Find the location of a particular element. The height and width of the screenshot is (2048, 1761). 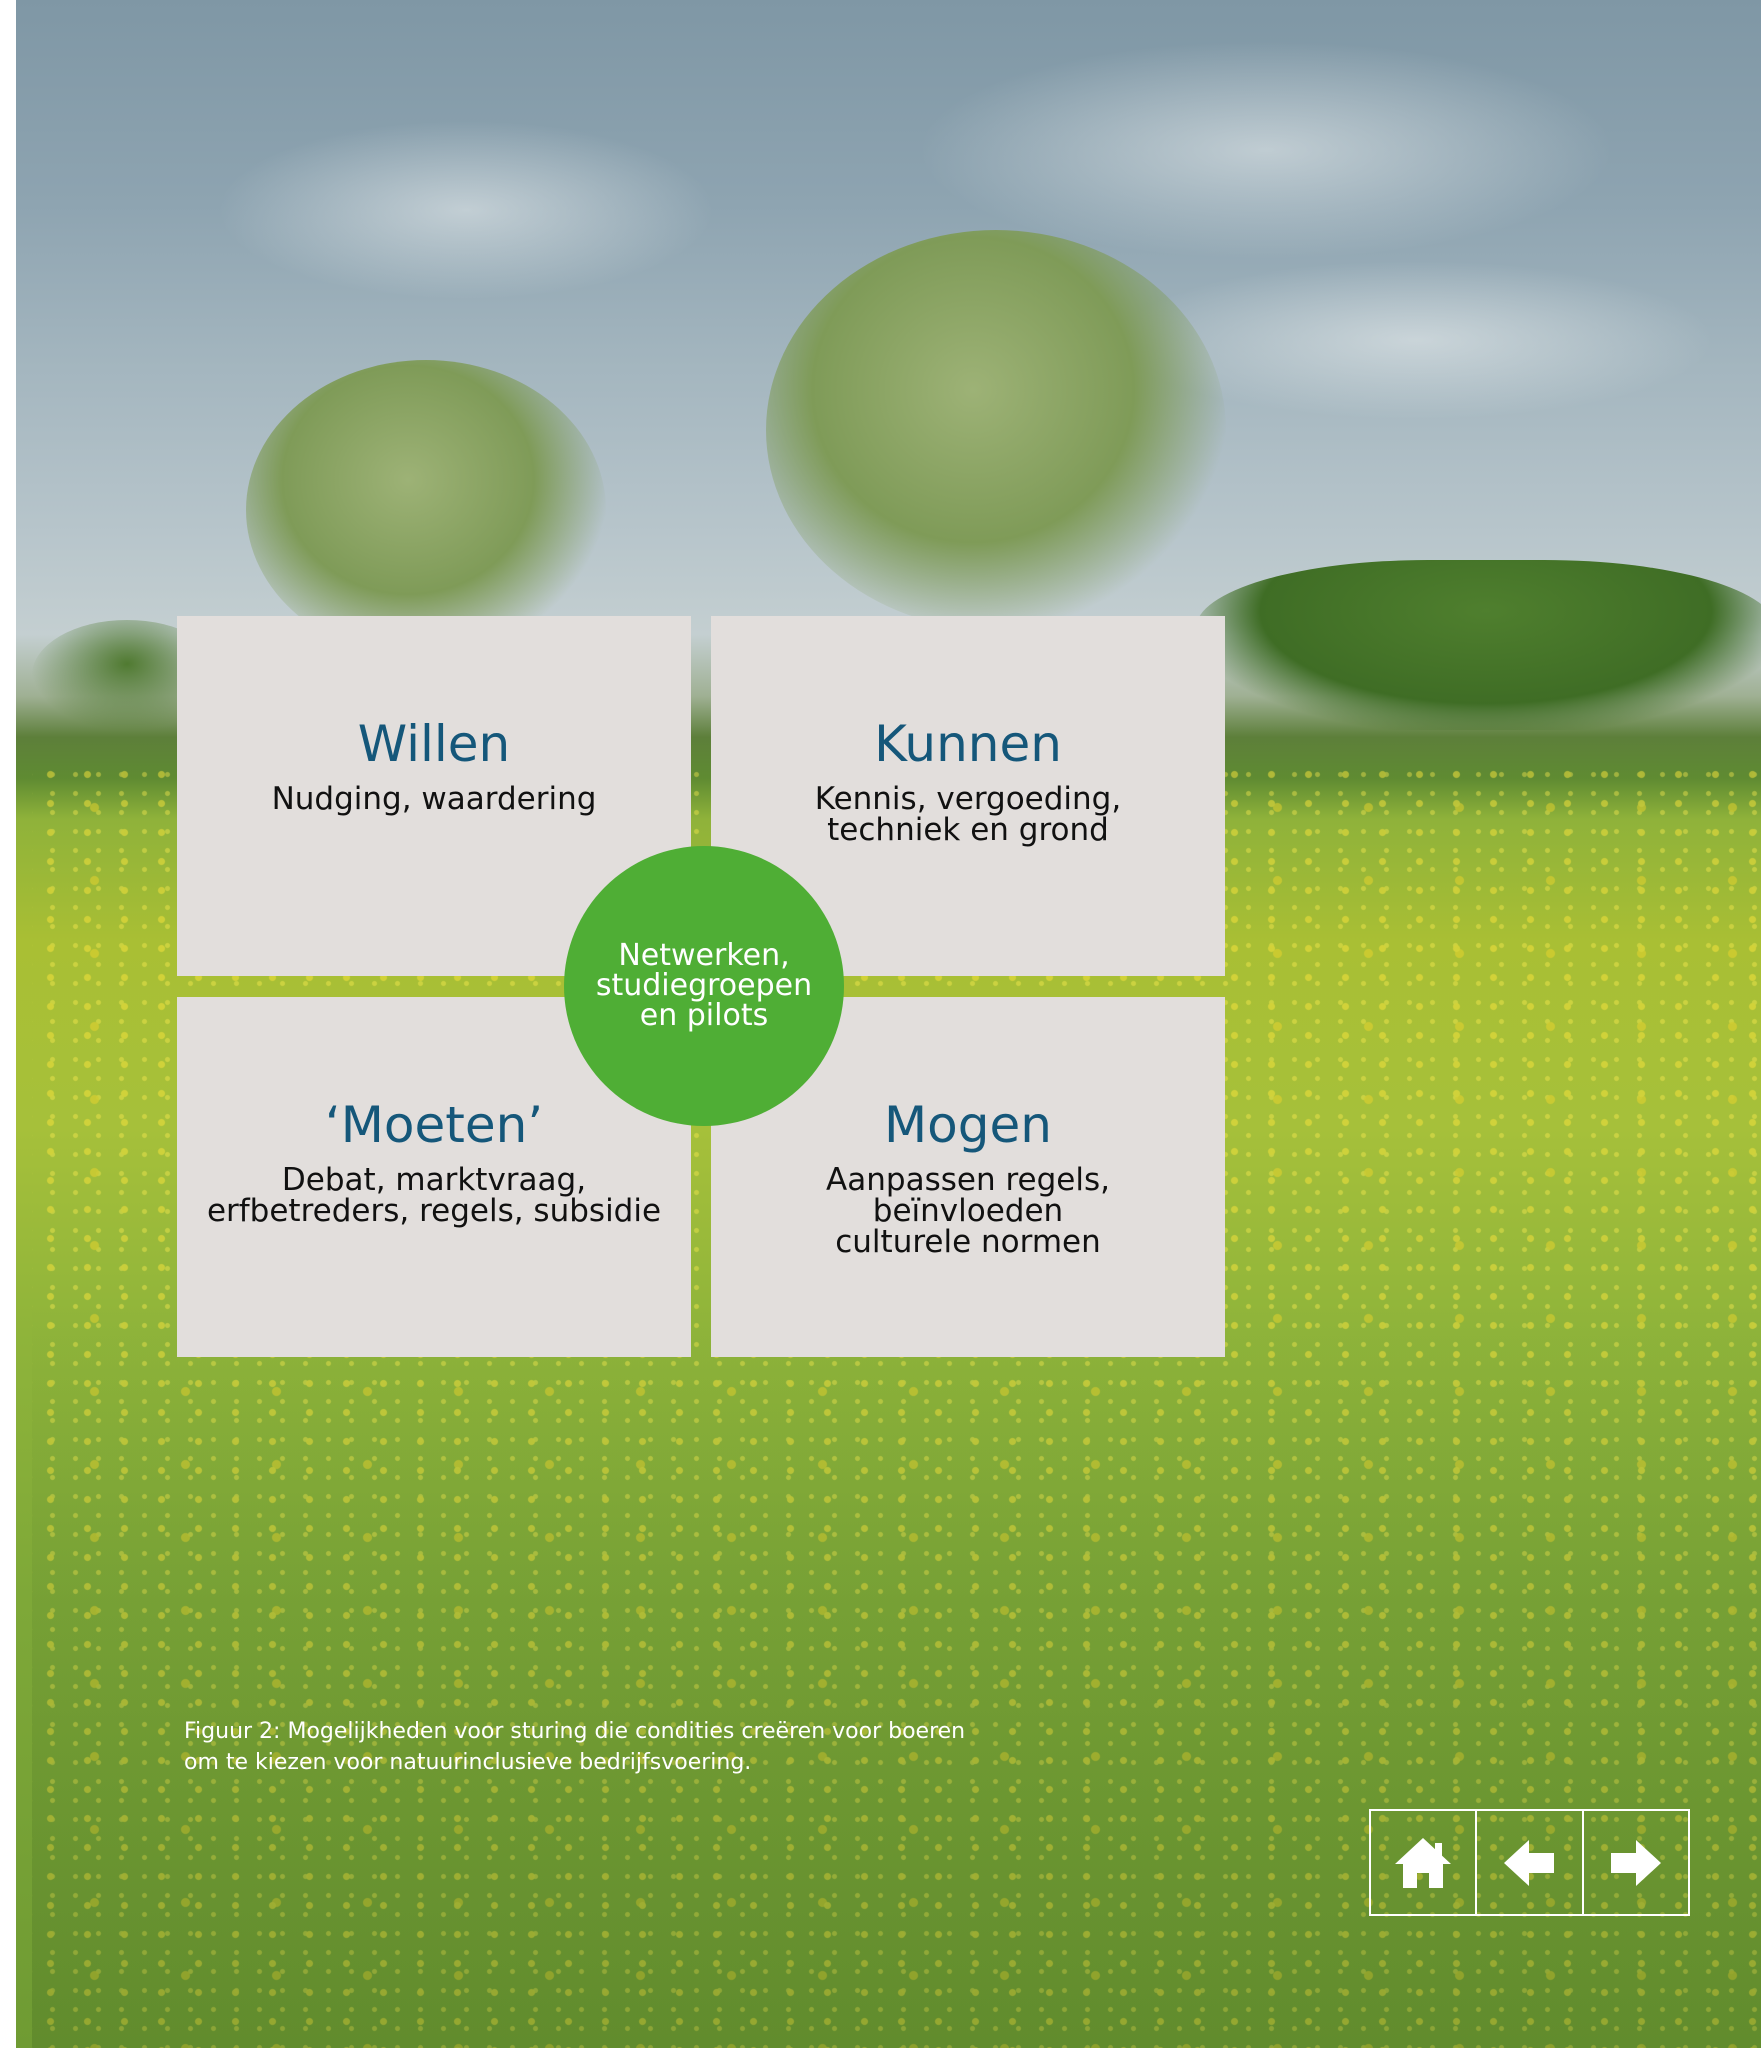

home-button is located at coordinates (1423, 1862).